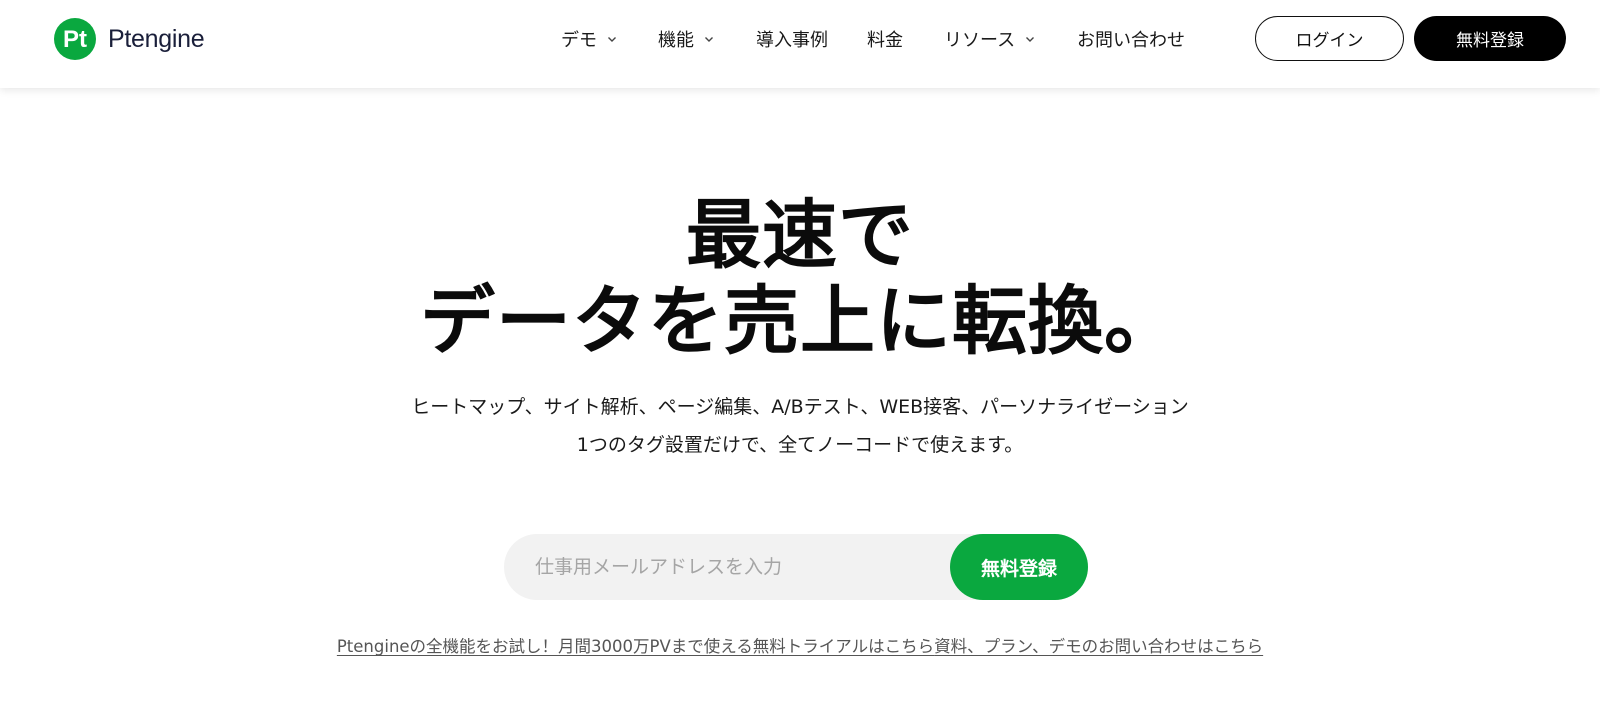  I want to click on nav-item-label: 機能, so click(676, 40).